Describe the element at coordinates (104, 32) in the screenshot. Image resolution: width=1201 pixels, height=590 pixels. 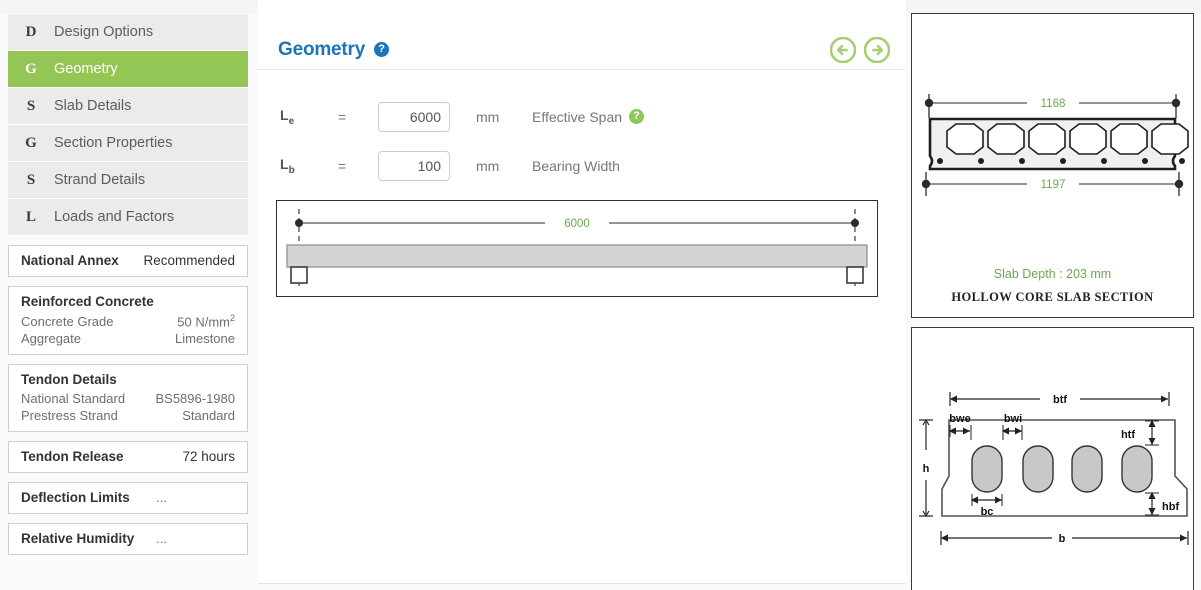
I see `sidebar-item-label: Design Options` at that location.